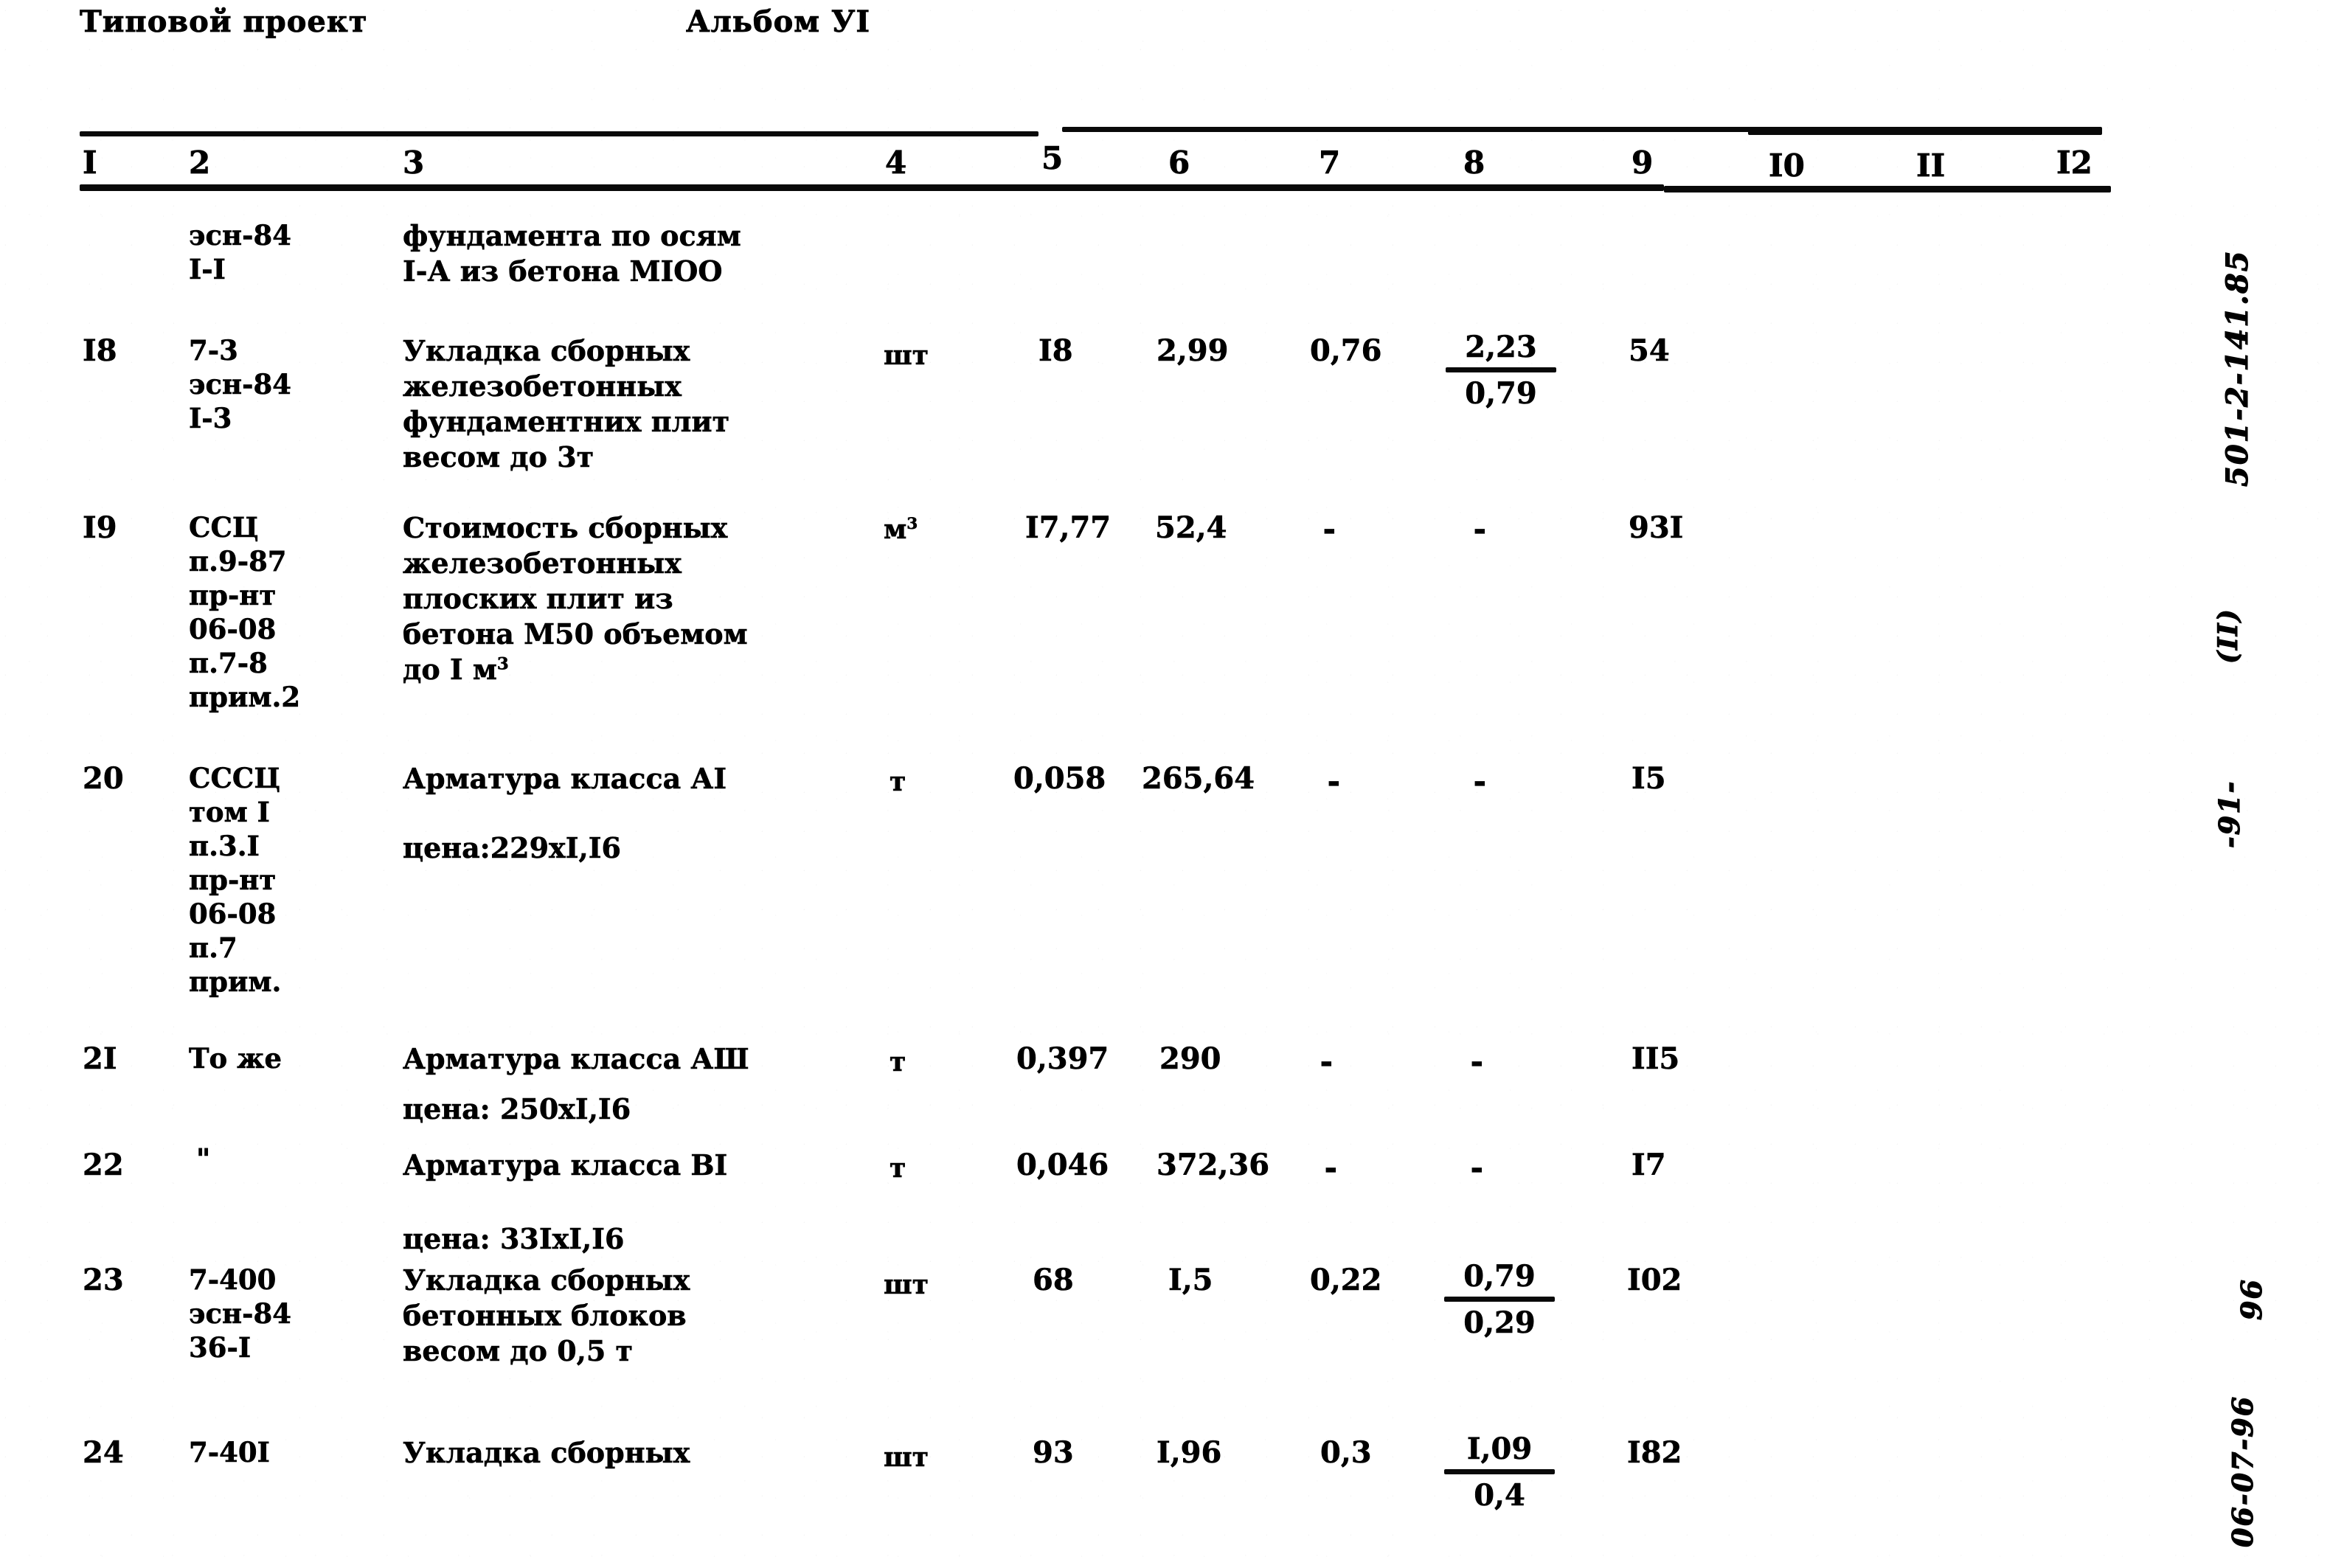  Describe the element at coordinates (2237, 368) in the screenshot. I see `margin-project-code: 501-2-141.85` at that location.